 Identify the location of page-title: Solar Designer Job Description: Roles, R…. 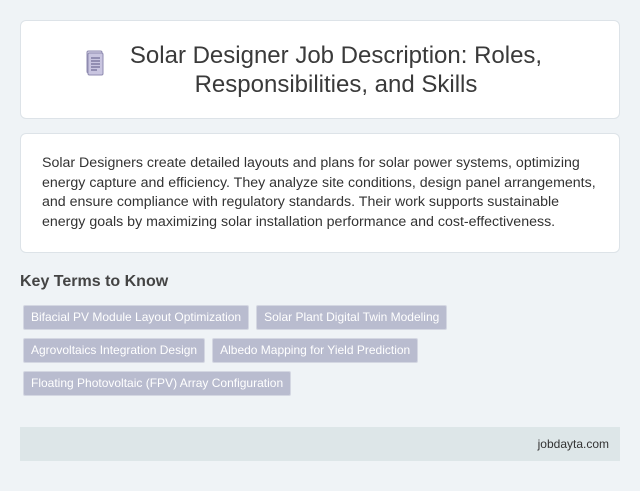
(336, 69).